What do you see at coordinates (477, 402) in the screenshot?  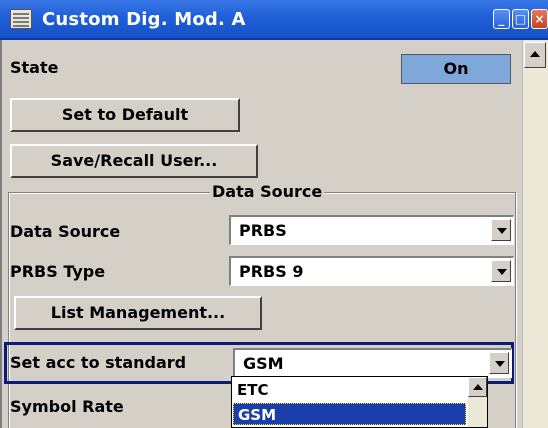 I see `dropdown-scrollbar` at bounding box center [477, 402].